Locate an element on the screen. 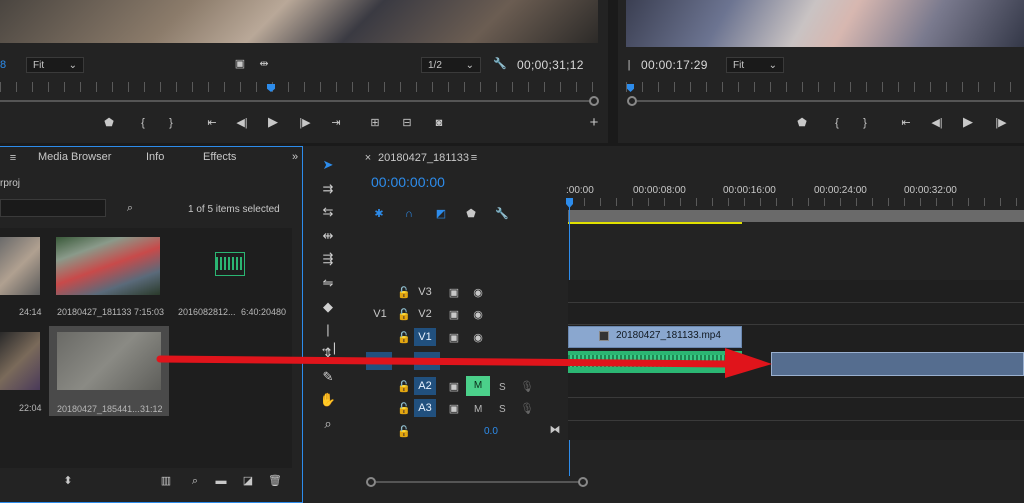 The image size is (1024, 503). slip-tool-icon: ⇋ is located at coordinates (328, 283).